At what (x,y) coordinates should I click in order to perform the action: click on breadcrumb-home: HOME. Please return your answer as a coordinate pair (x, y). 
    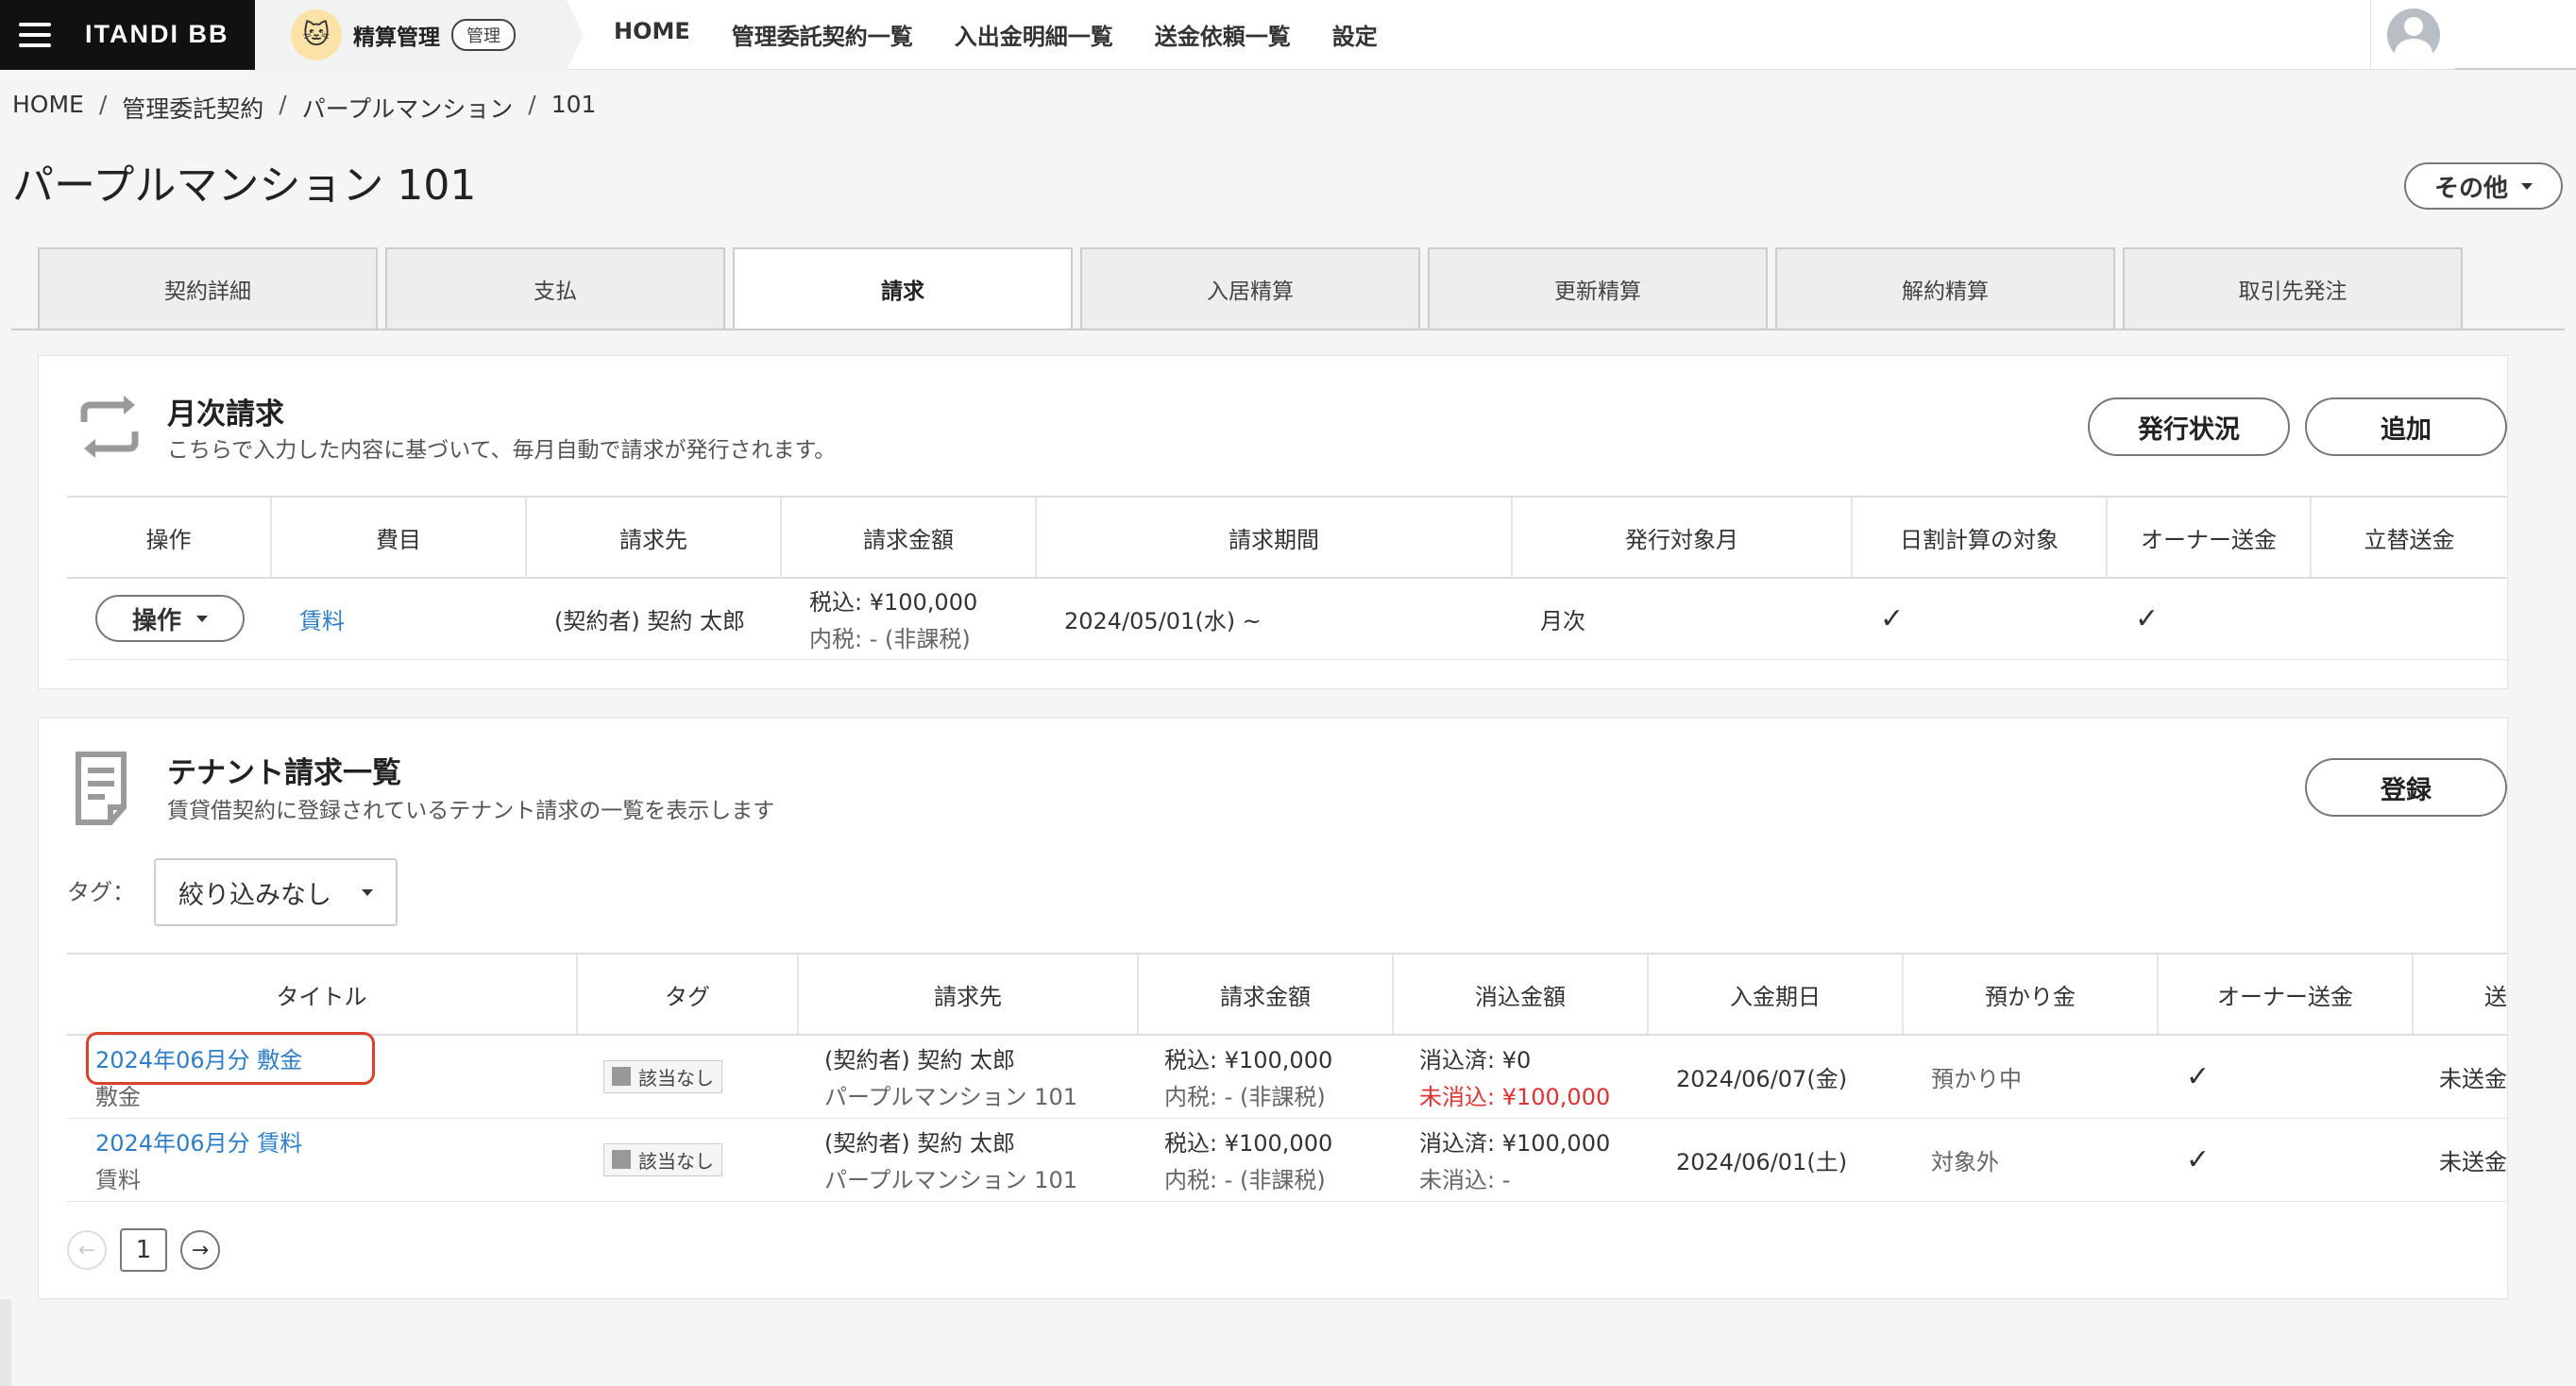
    Looking at the image, I should click on (48, 108).